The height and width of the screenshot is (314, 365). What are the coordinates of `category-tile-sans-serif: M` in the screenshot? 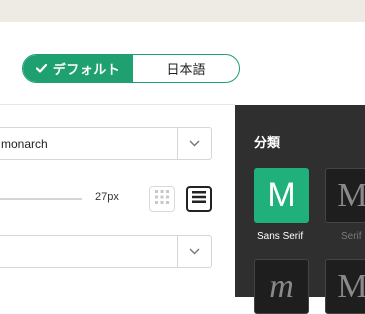 It's located at (281, 195).